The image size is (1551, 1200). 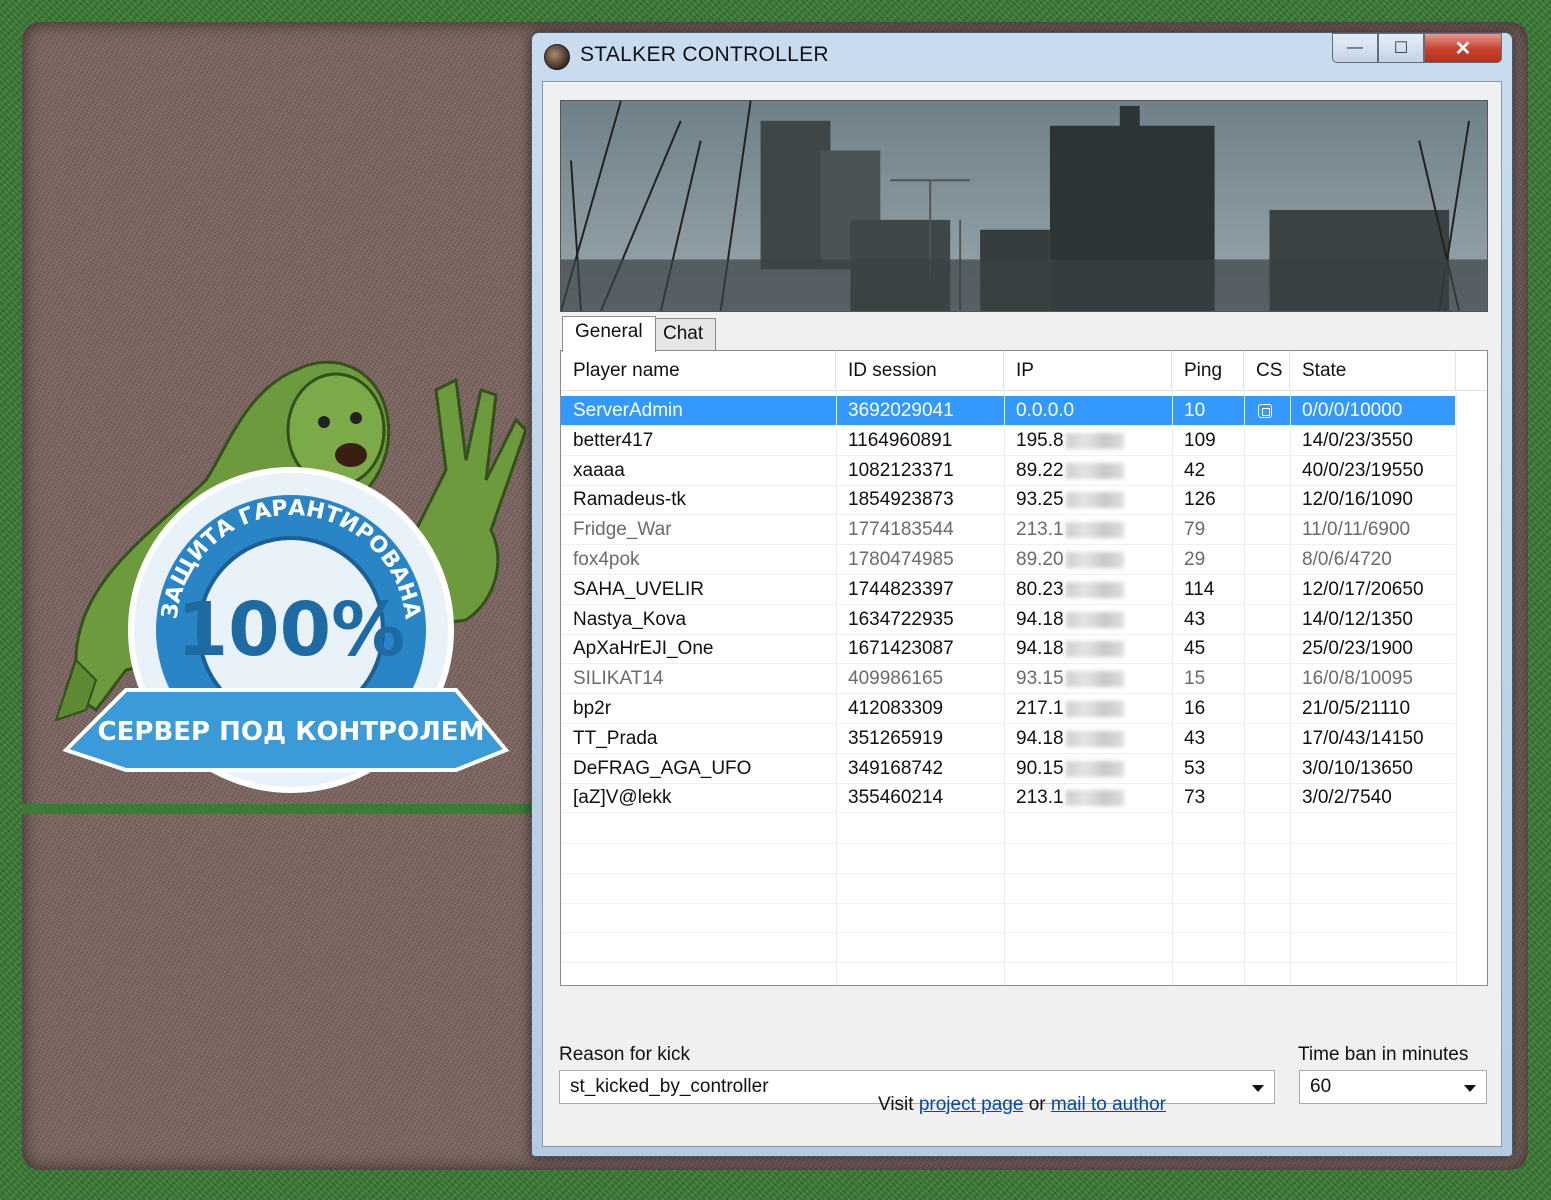 I want to click on footer-links: Visit project page or mail to author, so click(x=1022, y=1105).